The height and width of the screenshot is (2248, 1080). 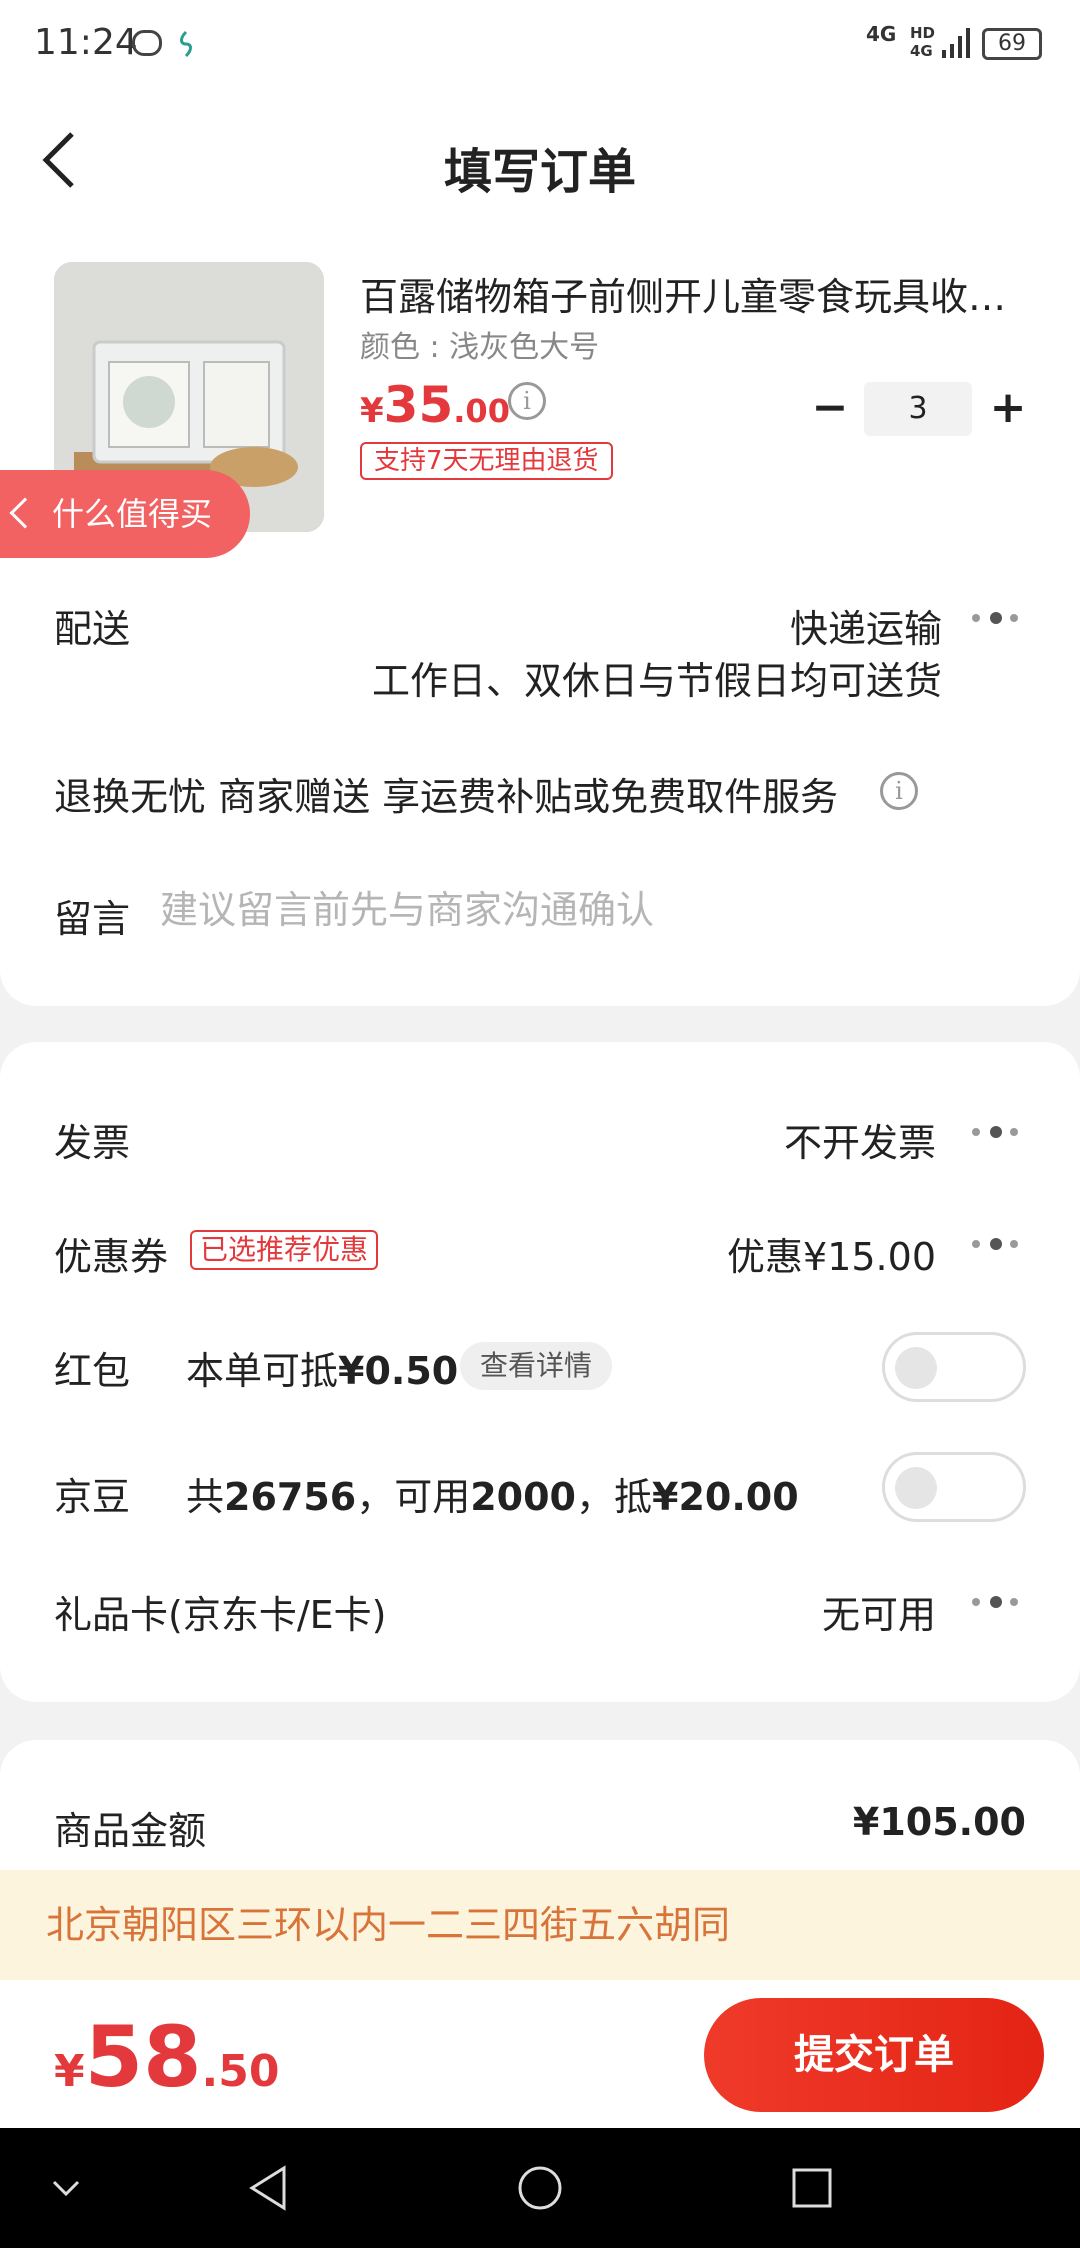 What do you see at coordinates (656, 681) in the screenshot?
I see `delivery-note: 工作日、双休日与节假日均可送货` at bounding box center [656, 681].